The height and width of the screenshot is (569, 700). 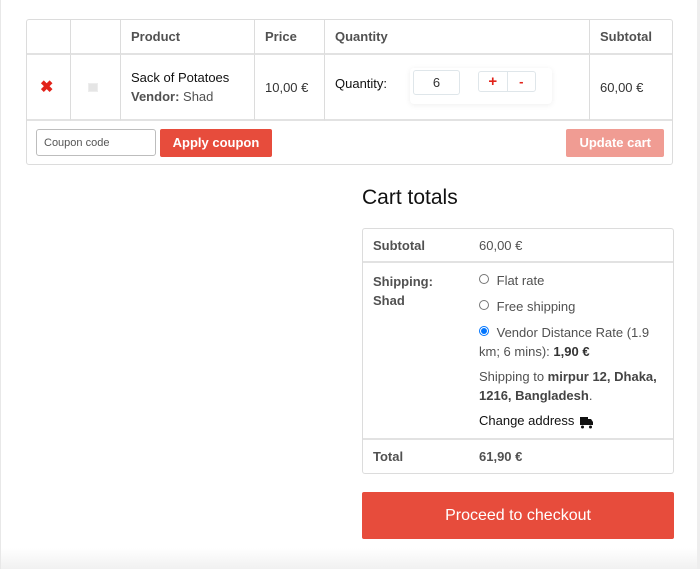 What do you see at coordinates (615, 142) in the screenshot?
I see `update-cart-button: Update cart` at bounding box center [615, 142].